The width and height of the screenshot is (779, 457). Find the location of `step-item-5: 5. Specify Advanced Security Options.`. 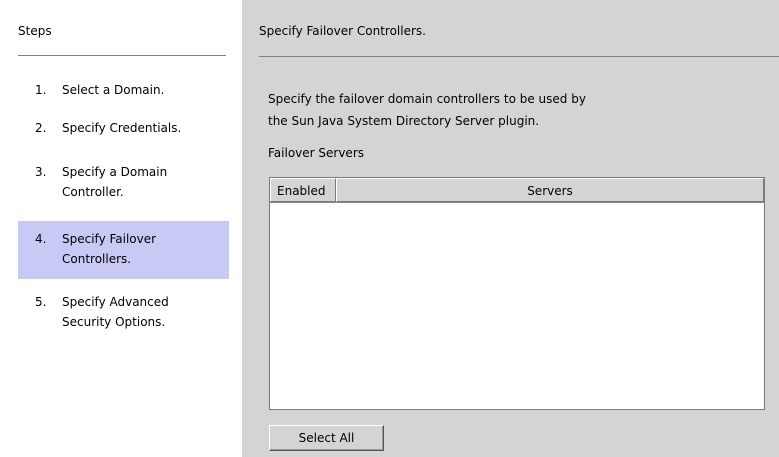

step-item-5: 5. Specify Advanced Security Options. is located at coordinates (123, 314).